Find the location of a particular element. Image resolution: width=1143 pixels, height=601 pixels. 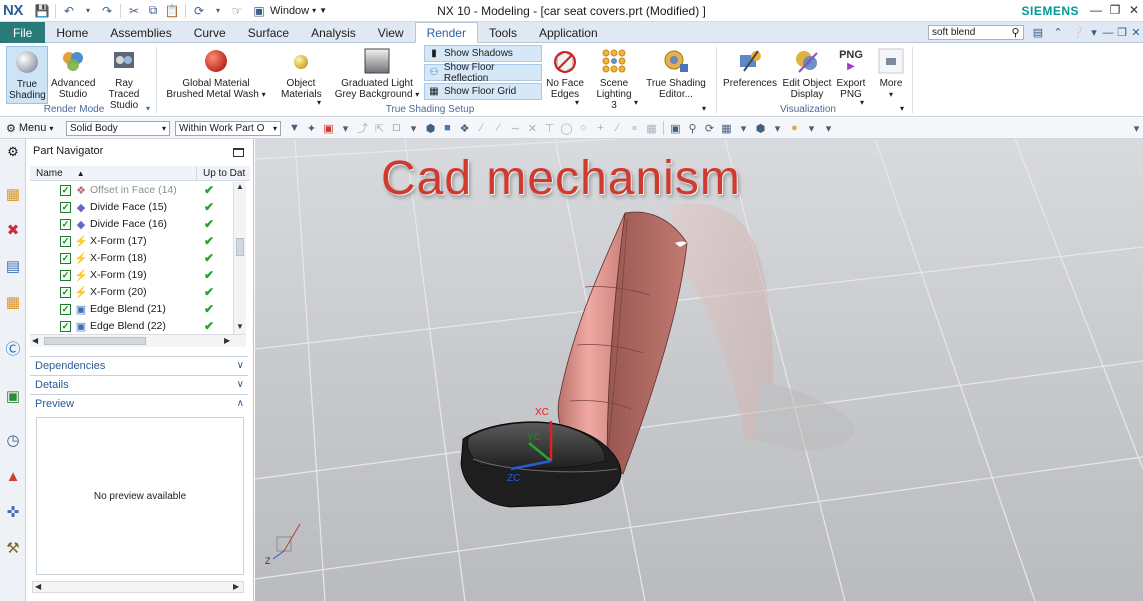

menu-button: ⚙ Menu ▾ is located at coordinates (33, 128).